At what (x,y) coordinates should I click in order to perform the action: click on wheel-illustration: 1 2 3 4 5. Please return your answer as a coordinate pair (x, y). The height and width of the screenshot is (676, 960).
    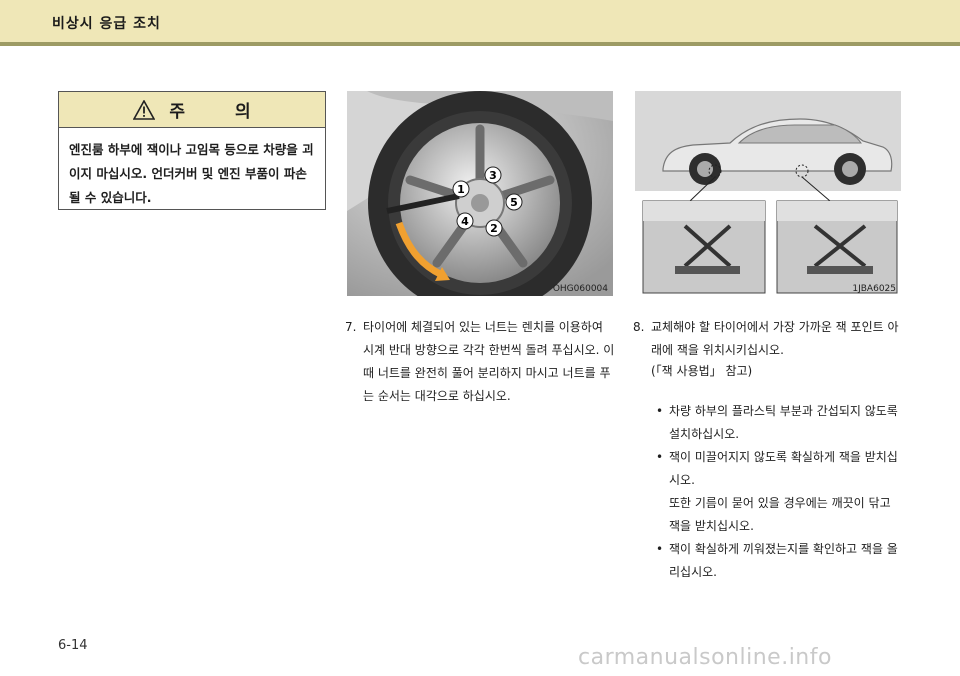
    Looking at the image, I should click on (480, 193).